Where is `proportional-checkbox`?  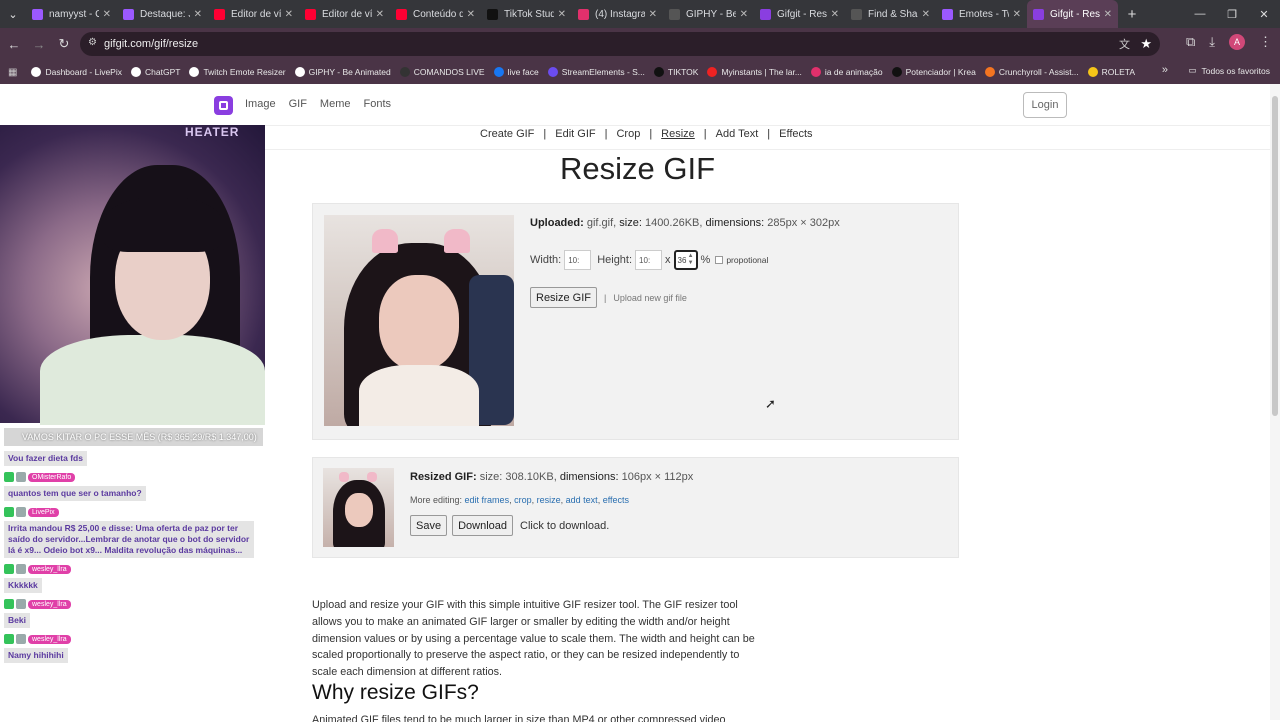
proportional-checkbox is located at coordinates (719, 260).